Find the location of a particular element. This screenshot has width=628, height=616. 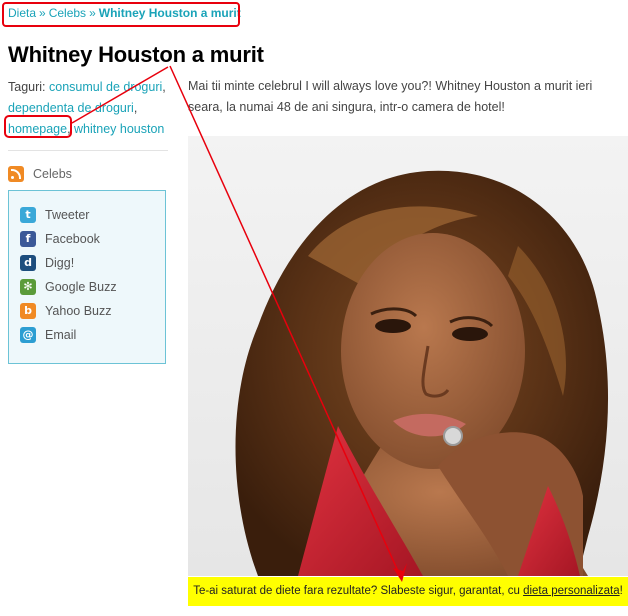

share-item-yahoo-buzz: b Yahoo Buzz is located at coordinates (65, 311).